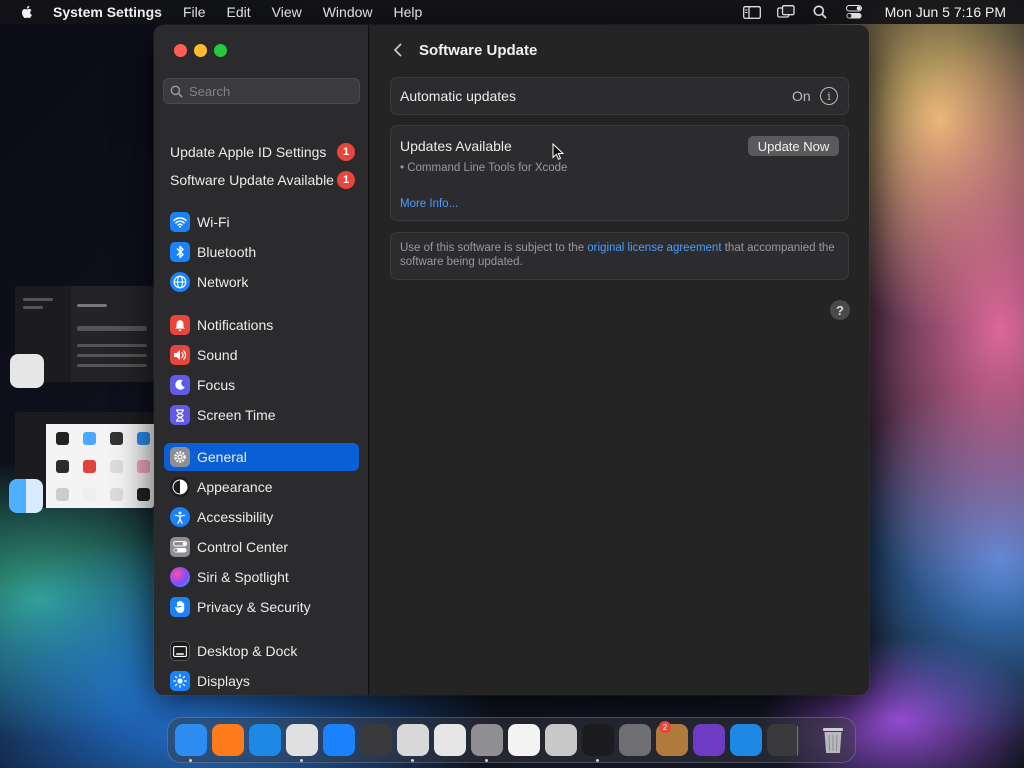 This screenshot has width=1024, height=768. Describe the element at coordinates (180, 282) in the screenshot. I see `network-icon` at that location.